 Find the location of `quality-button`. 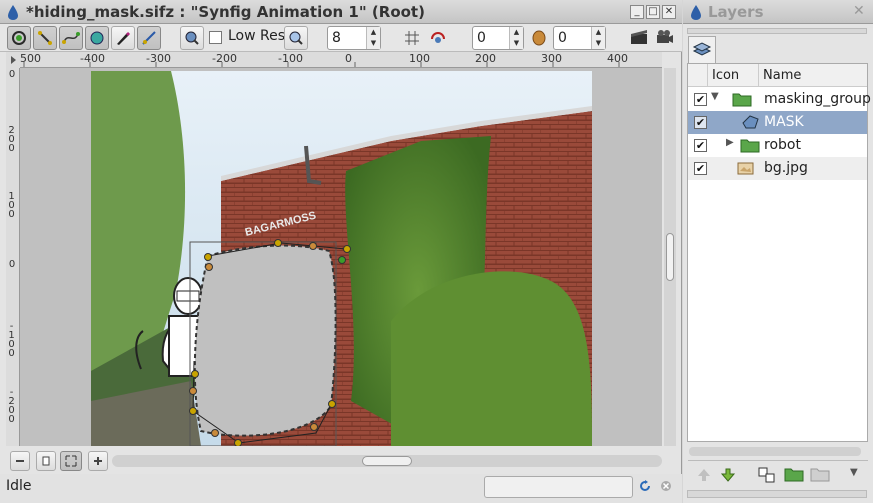

quality-button is located at coordinates (192, 38).